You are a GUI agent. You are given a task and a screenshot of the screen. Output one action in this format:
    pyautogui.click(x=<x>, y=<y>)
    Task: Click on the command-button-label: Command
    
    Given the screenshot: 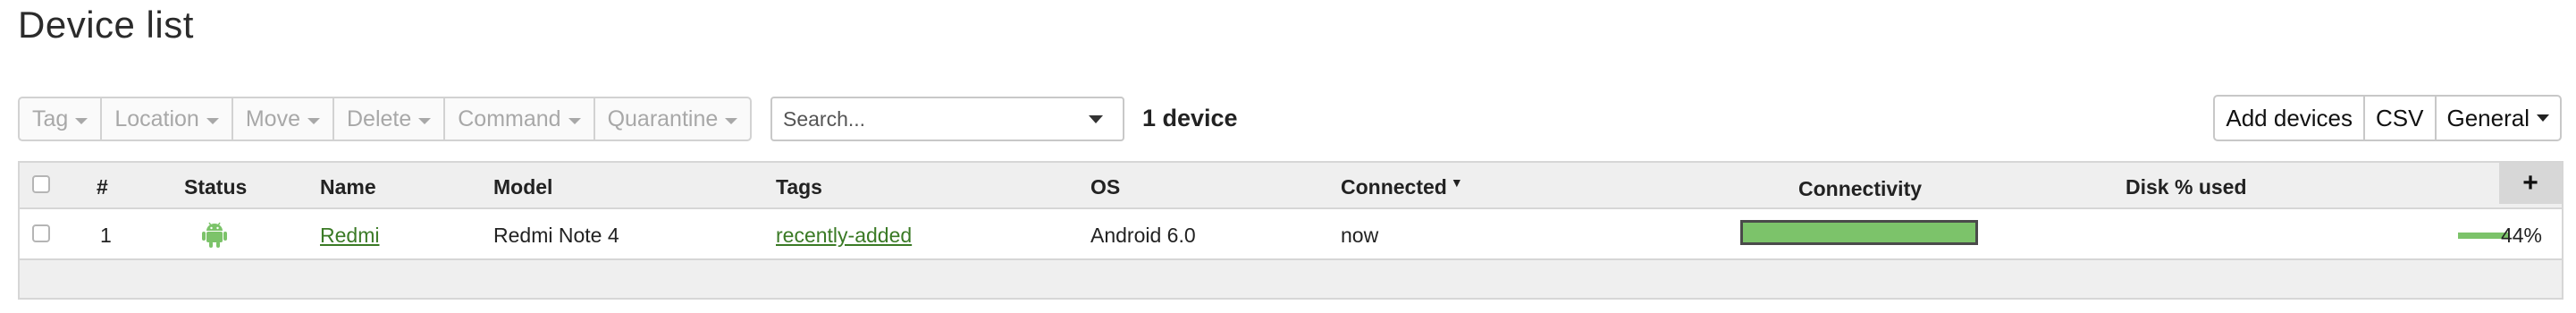 What is the action you would take?
    pyautogui.click(x=510, y=118)
    